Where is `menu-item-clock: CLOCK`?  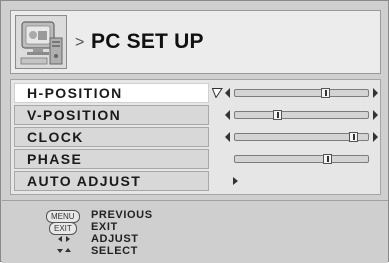 menu-item-clock: CLOCK is located at coordinates (111, 137).